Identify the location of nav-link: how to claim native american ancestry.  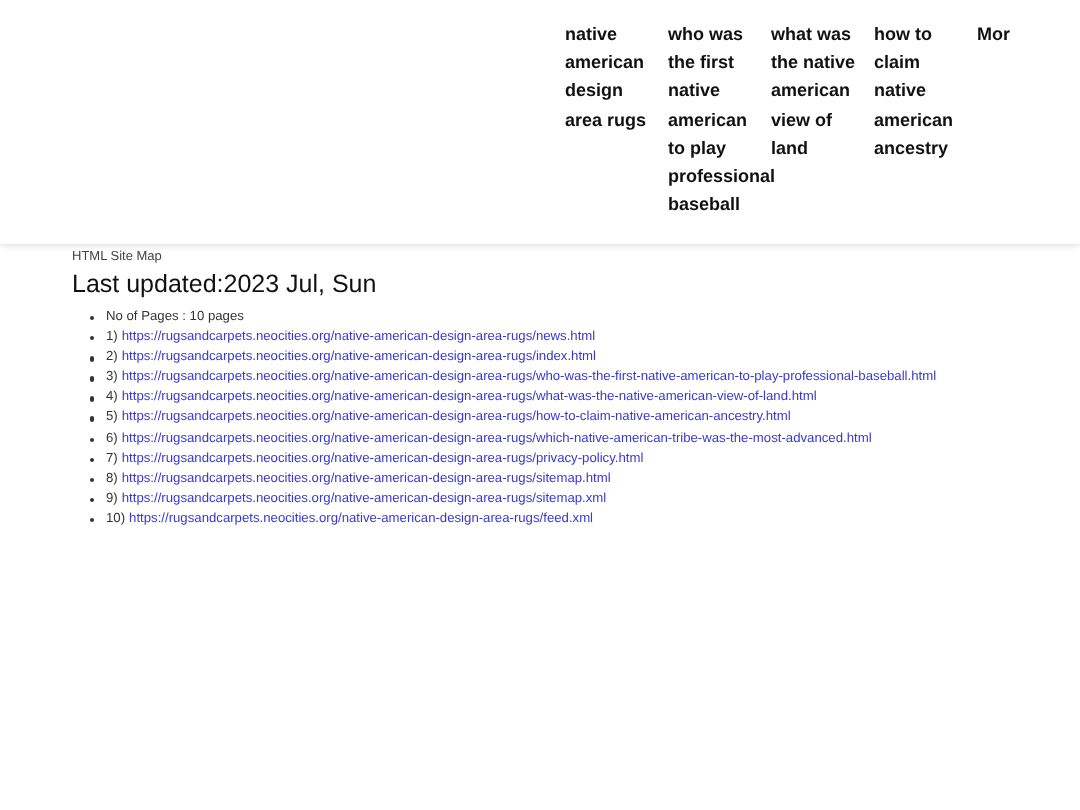
(925, 132).